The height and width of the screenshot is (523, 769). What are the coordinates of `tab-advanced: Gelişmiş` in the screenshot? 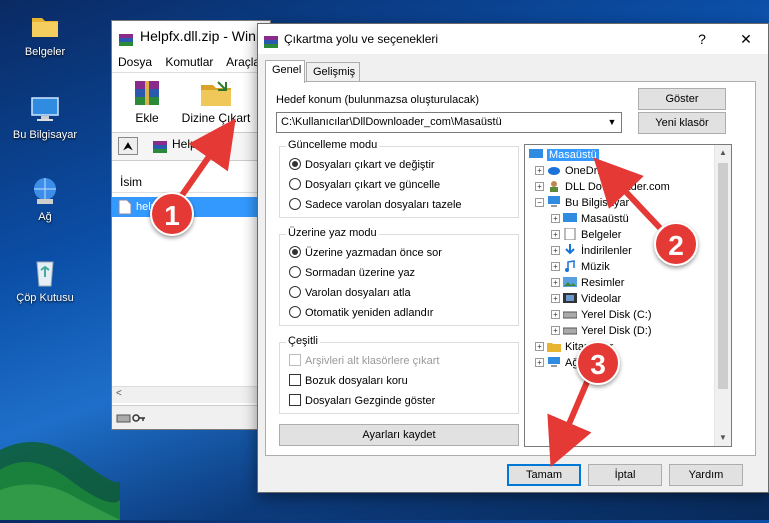 It's located at (333, 72).